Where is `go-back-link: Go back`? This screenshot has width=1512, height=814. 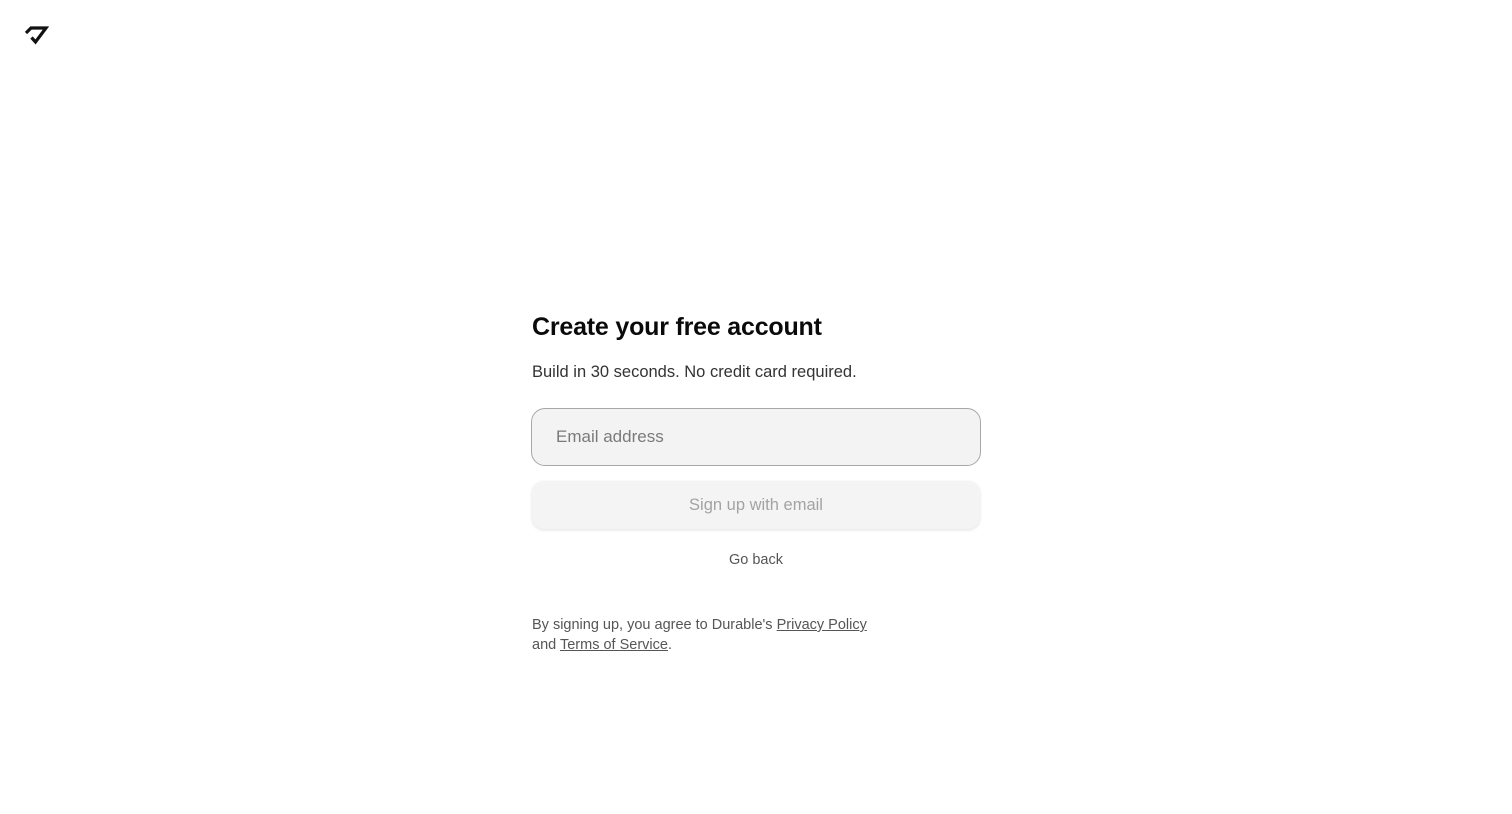 go-back-link: Go back is located at coordinates (756, 560).